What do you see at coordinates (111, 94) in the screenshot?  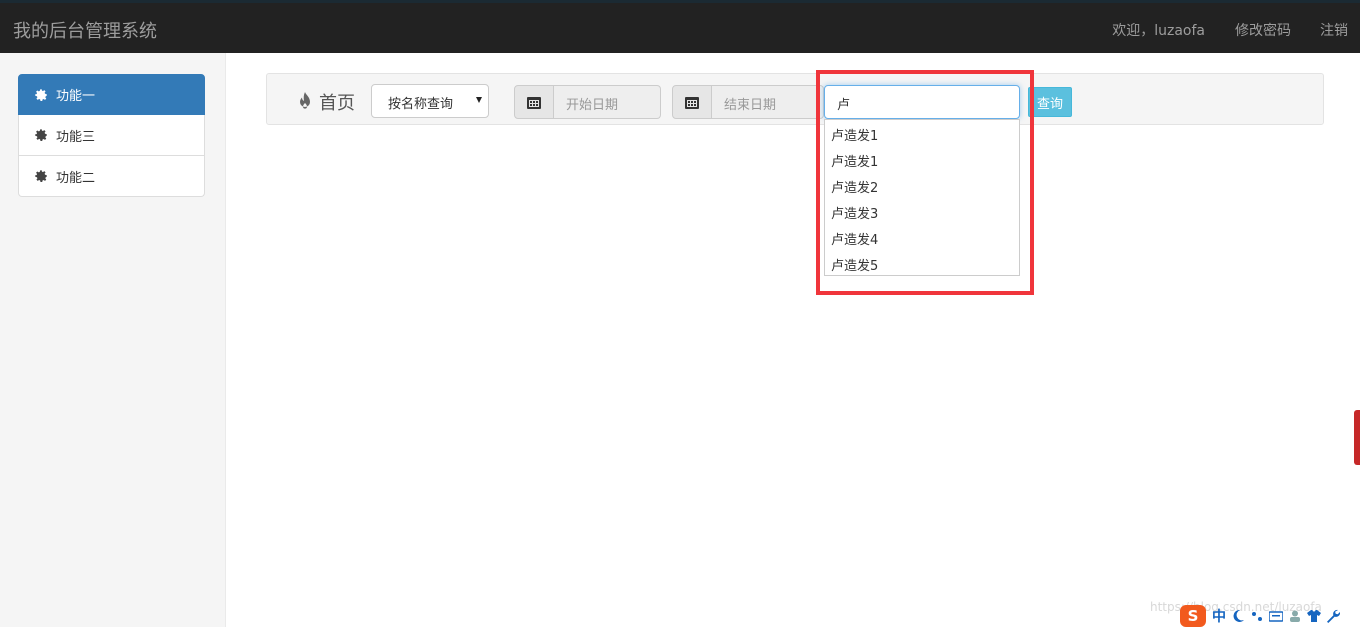 I see `sidebar-item-feature-1: 功能一` at bounding box center [111, 94].